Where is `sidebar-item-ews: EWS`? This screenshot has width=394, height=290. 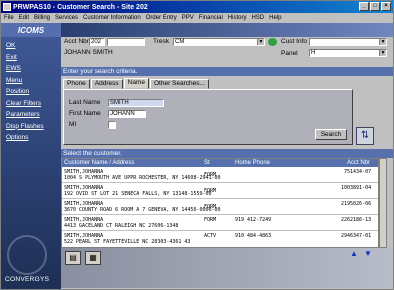 sidebar-item-ews: EWS is located at coordinates (25, 69).